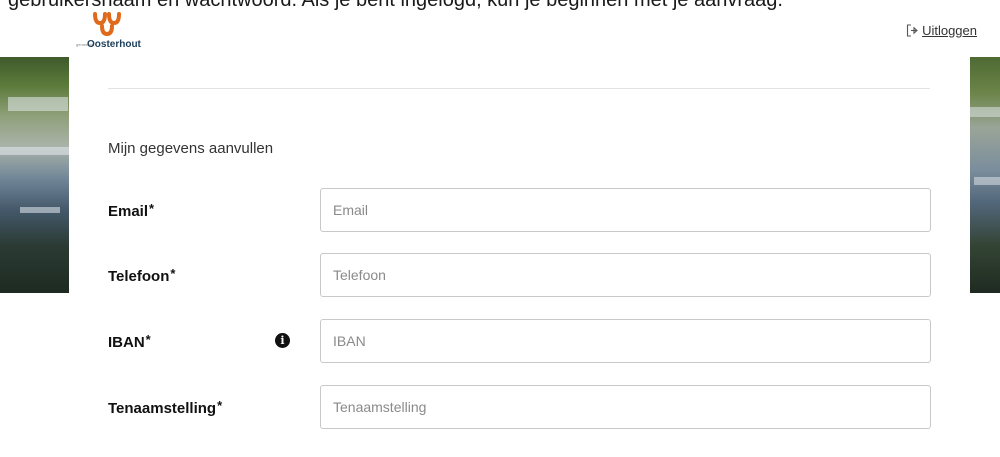 This screenshot has width=1000, height=457. I want to click on email-field, so click(625, 210).